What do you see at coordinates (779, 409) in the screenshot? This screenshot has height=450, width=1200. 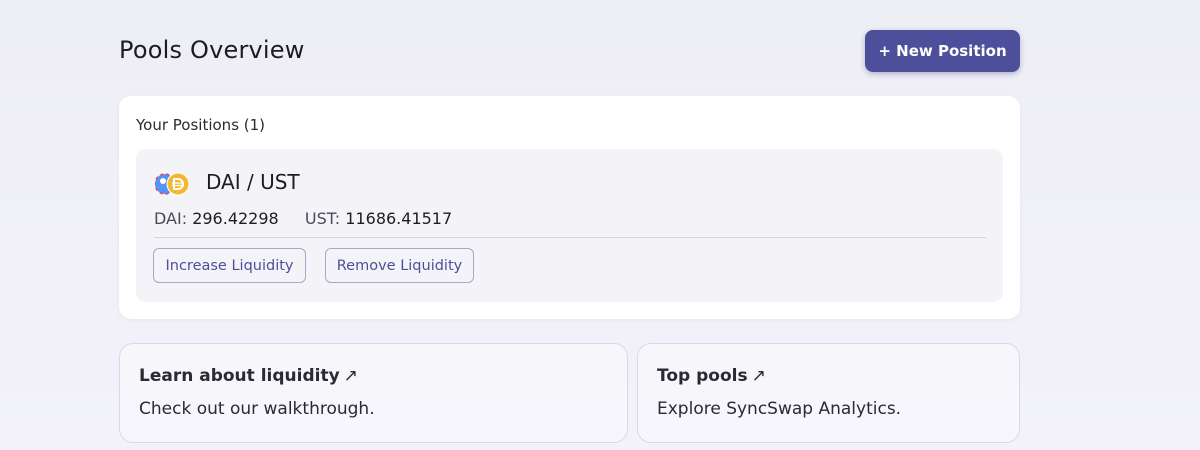 I see `top-pools-subtitle: Explore SyncSwap Analytics.` at bounding box center [779, 409].